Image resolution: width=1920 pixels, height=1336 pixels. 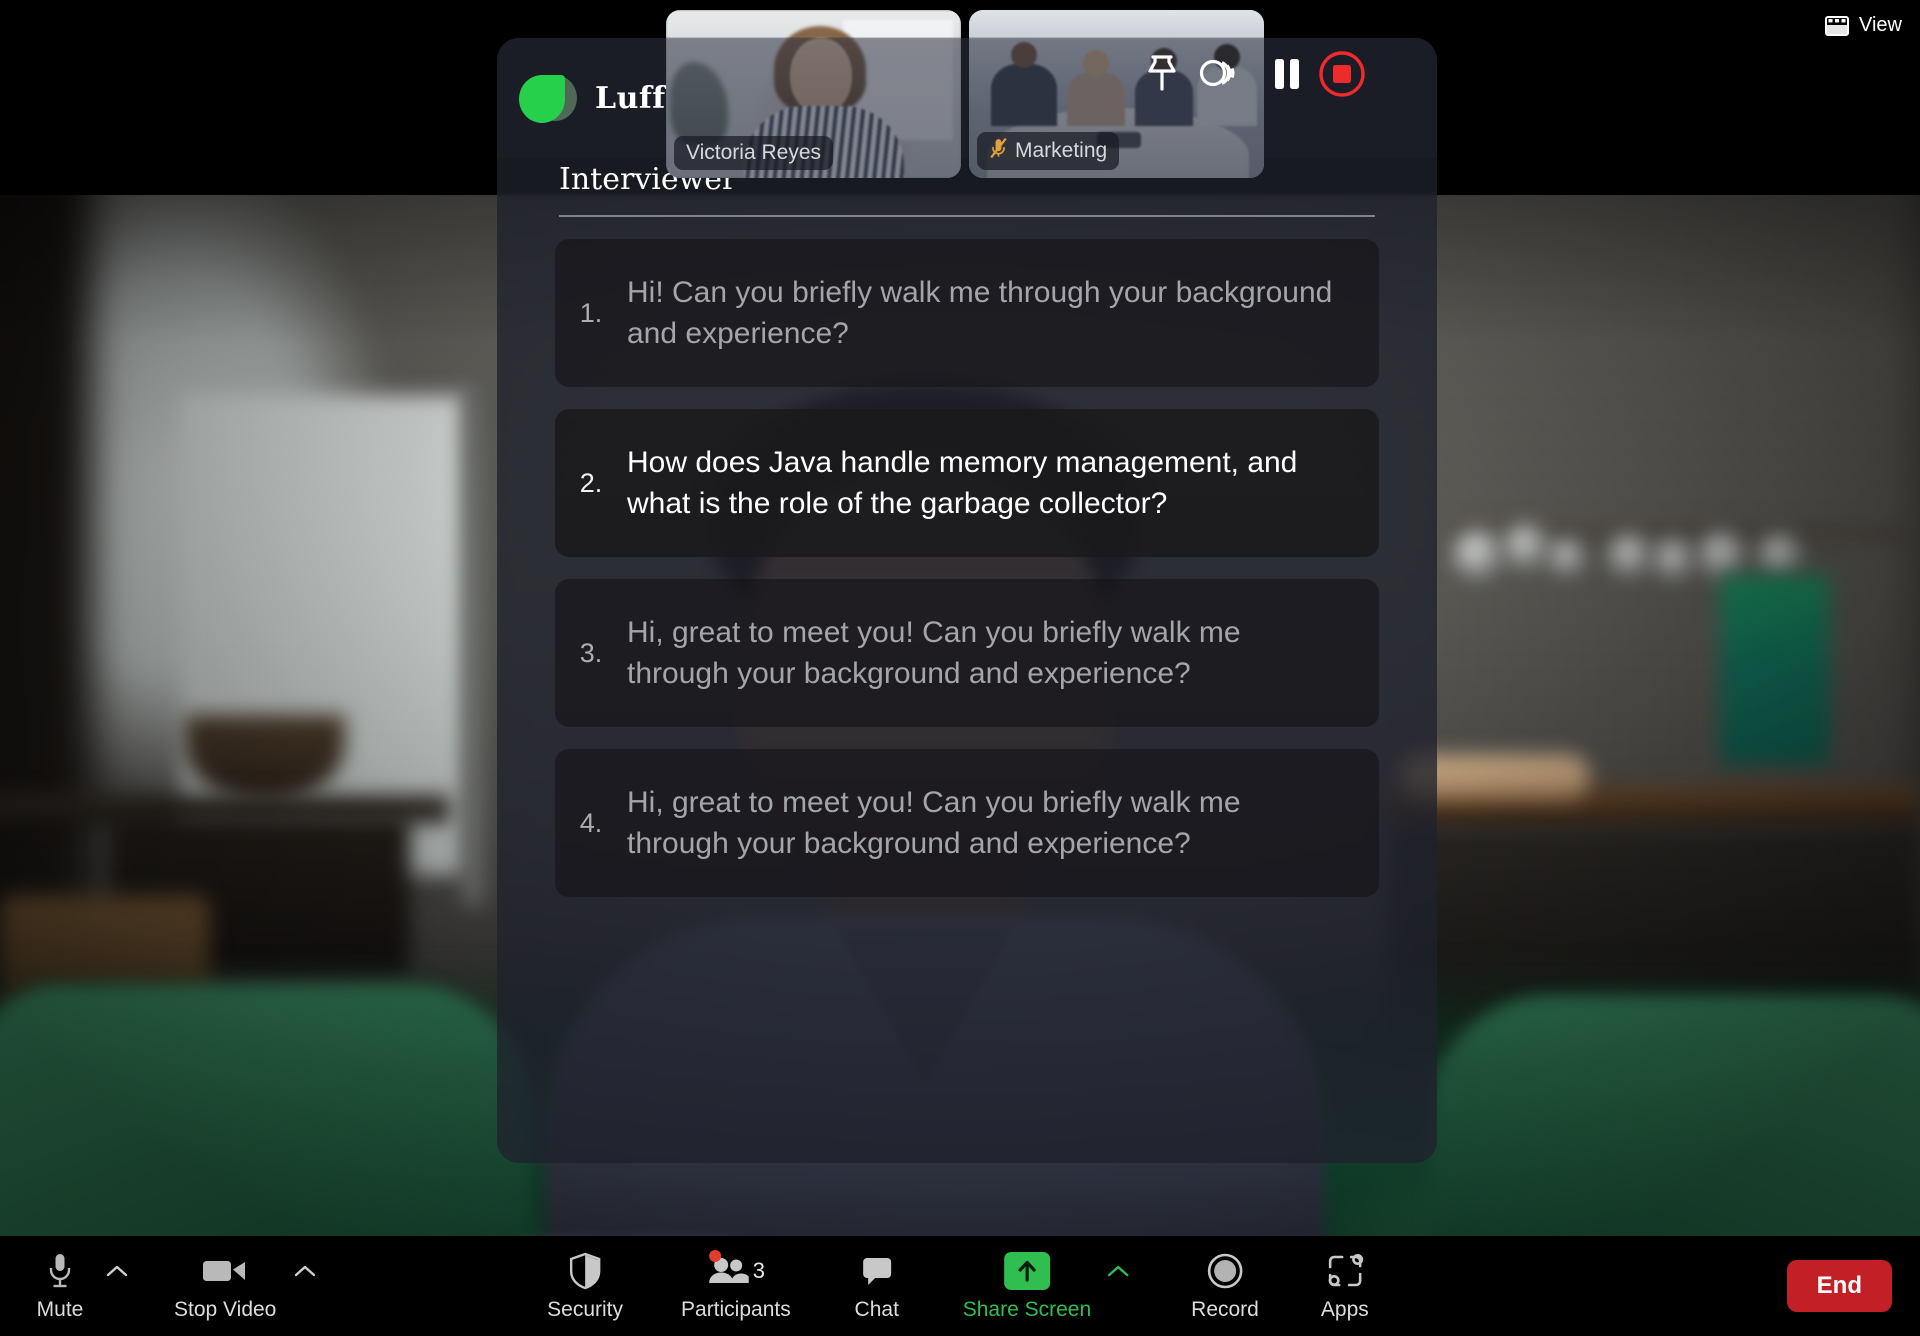 I want to click on share-screen-group: Share Screen, so click(x=1048, y=1286).